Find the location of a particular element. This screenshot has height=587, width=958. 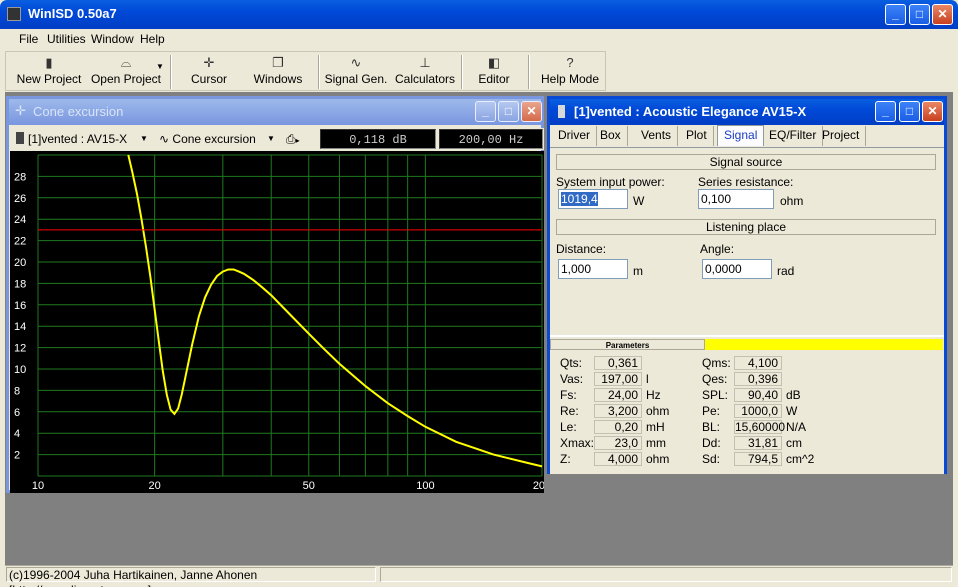

menu-file: File is located at coordinates (28, 39).